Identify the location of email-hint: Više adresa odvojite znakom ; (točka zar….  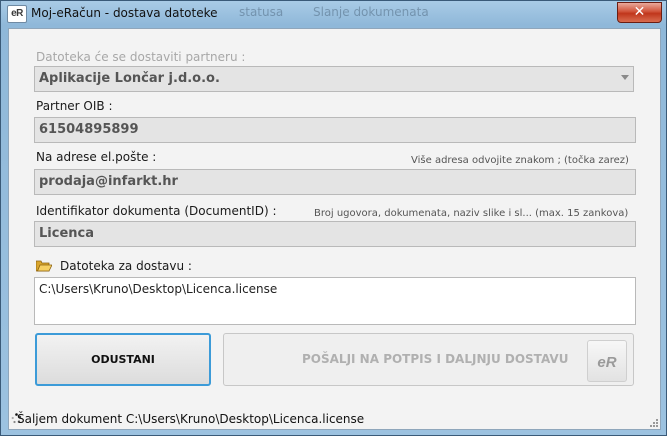
(520, 160).